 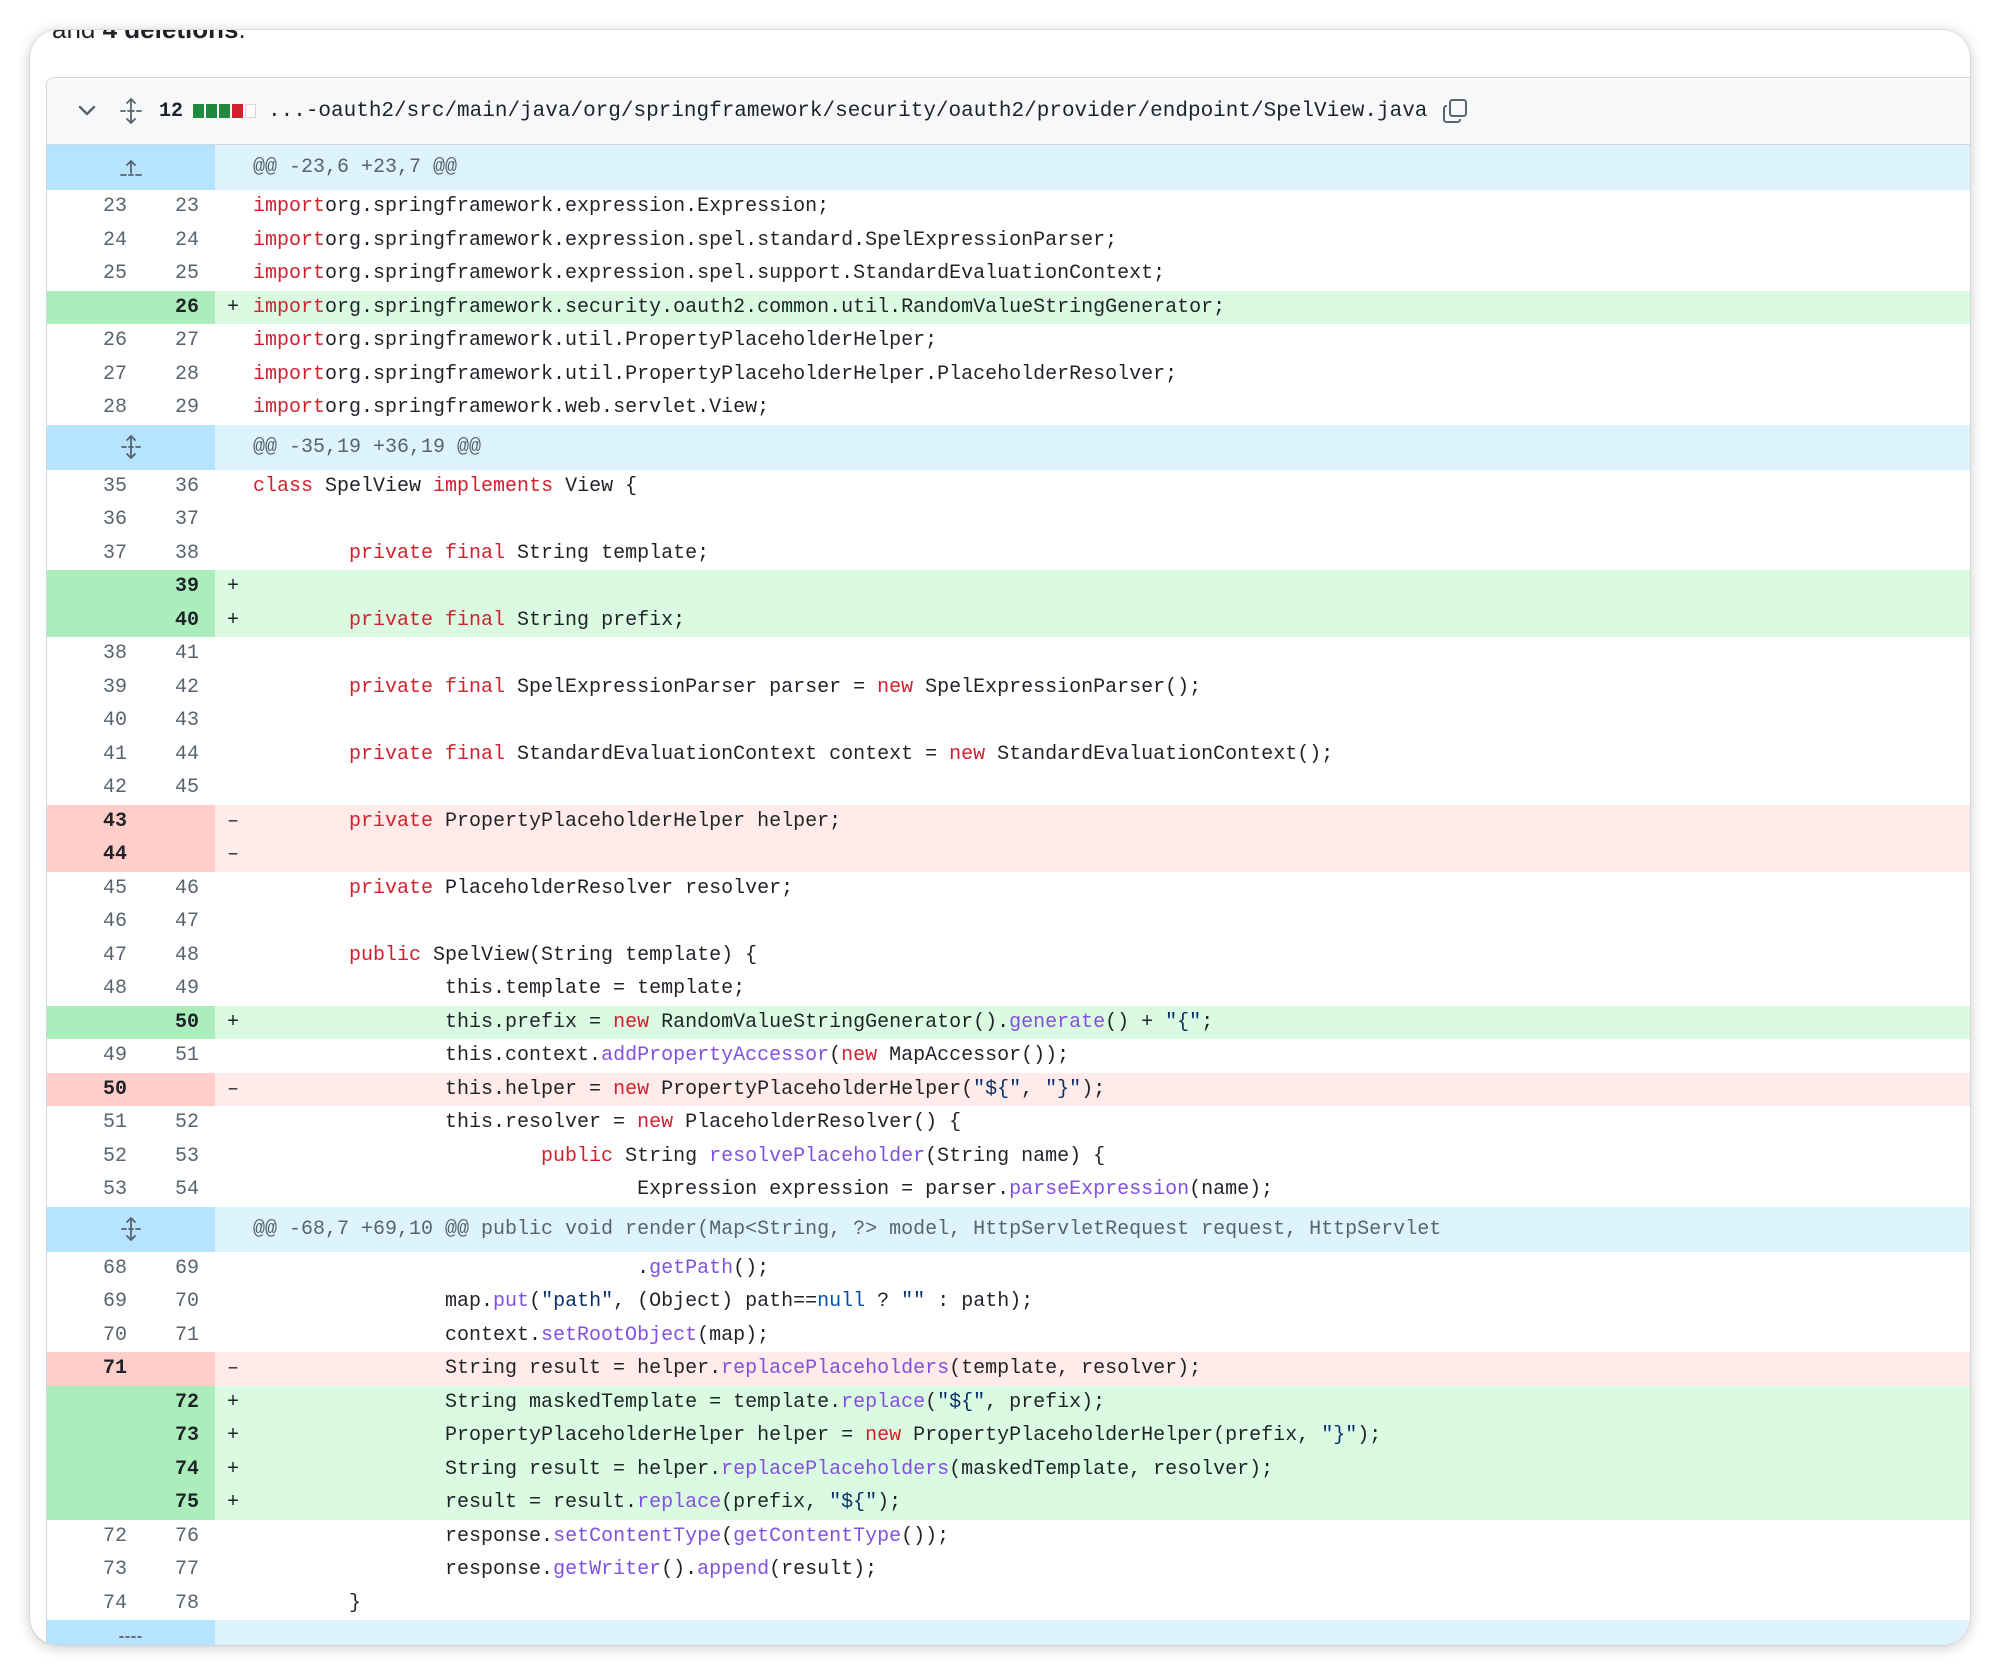 I want to click on new-line-number: 38, so click(x=173, y=554).